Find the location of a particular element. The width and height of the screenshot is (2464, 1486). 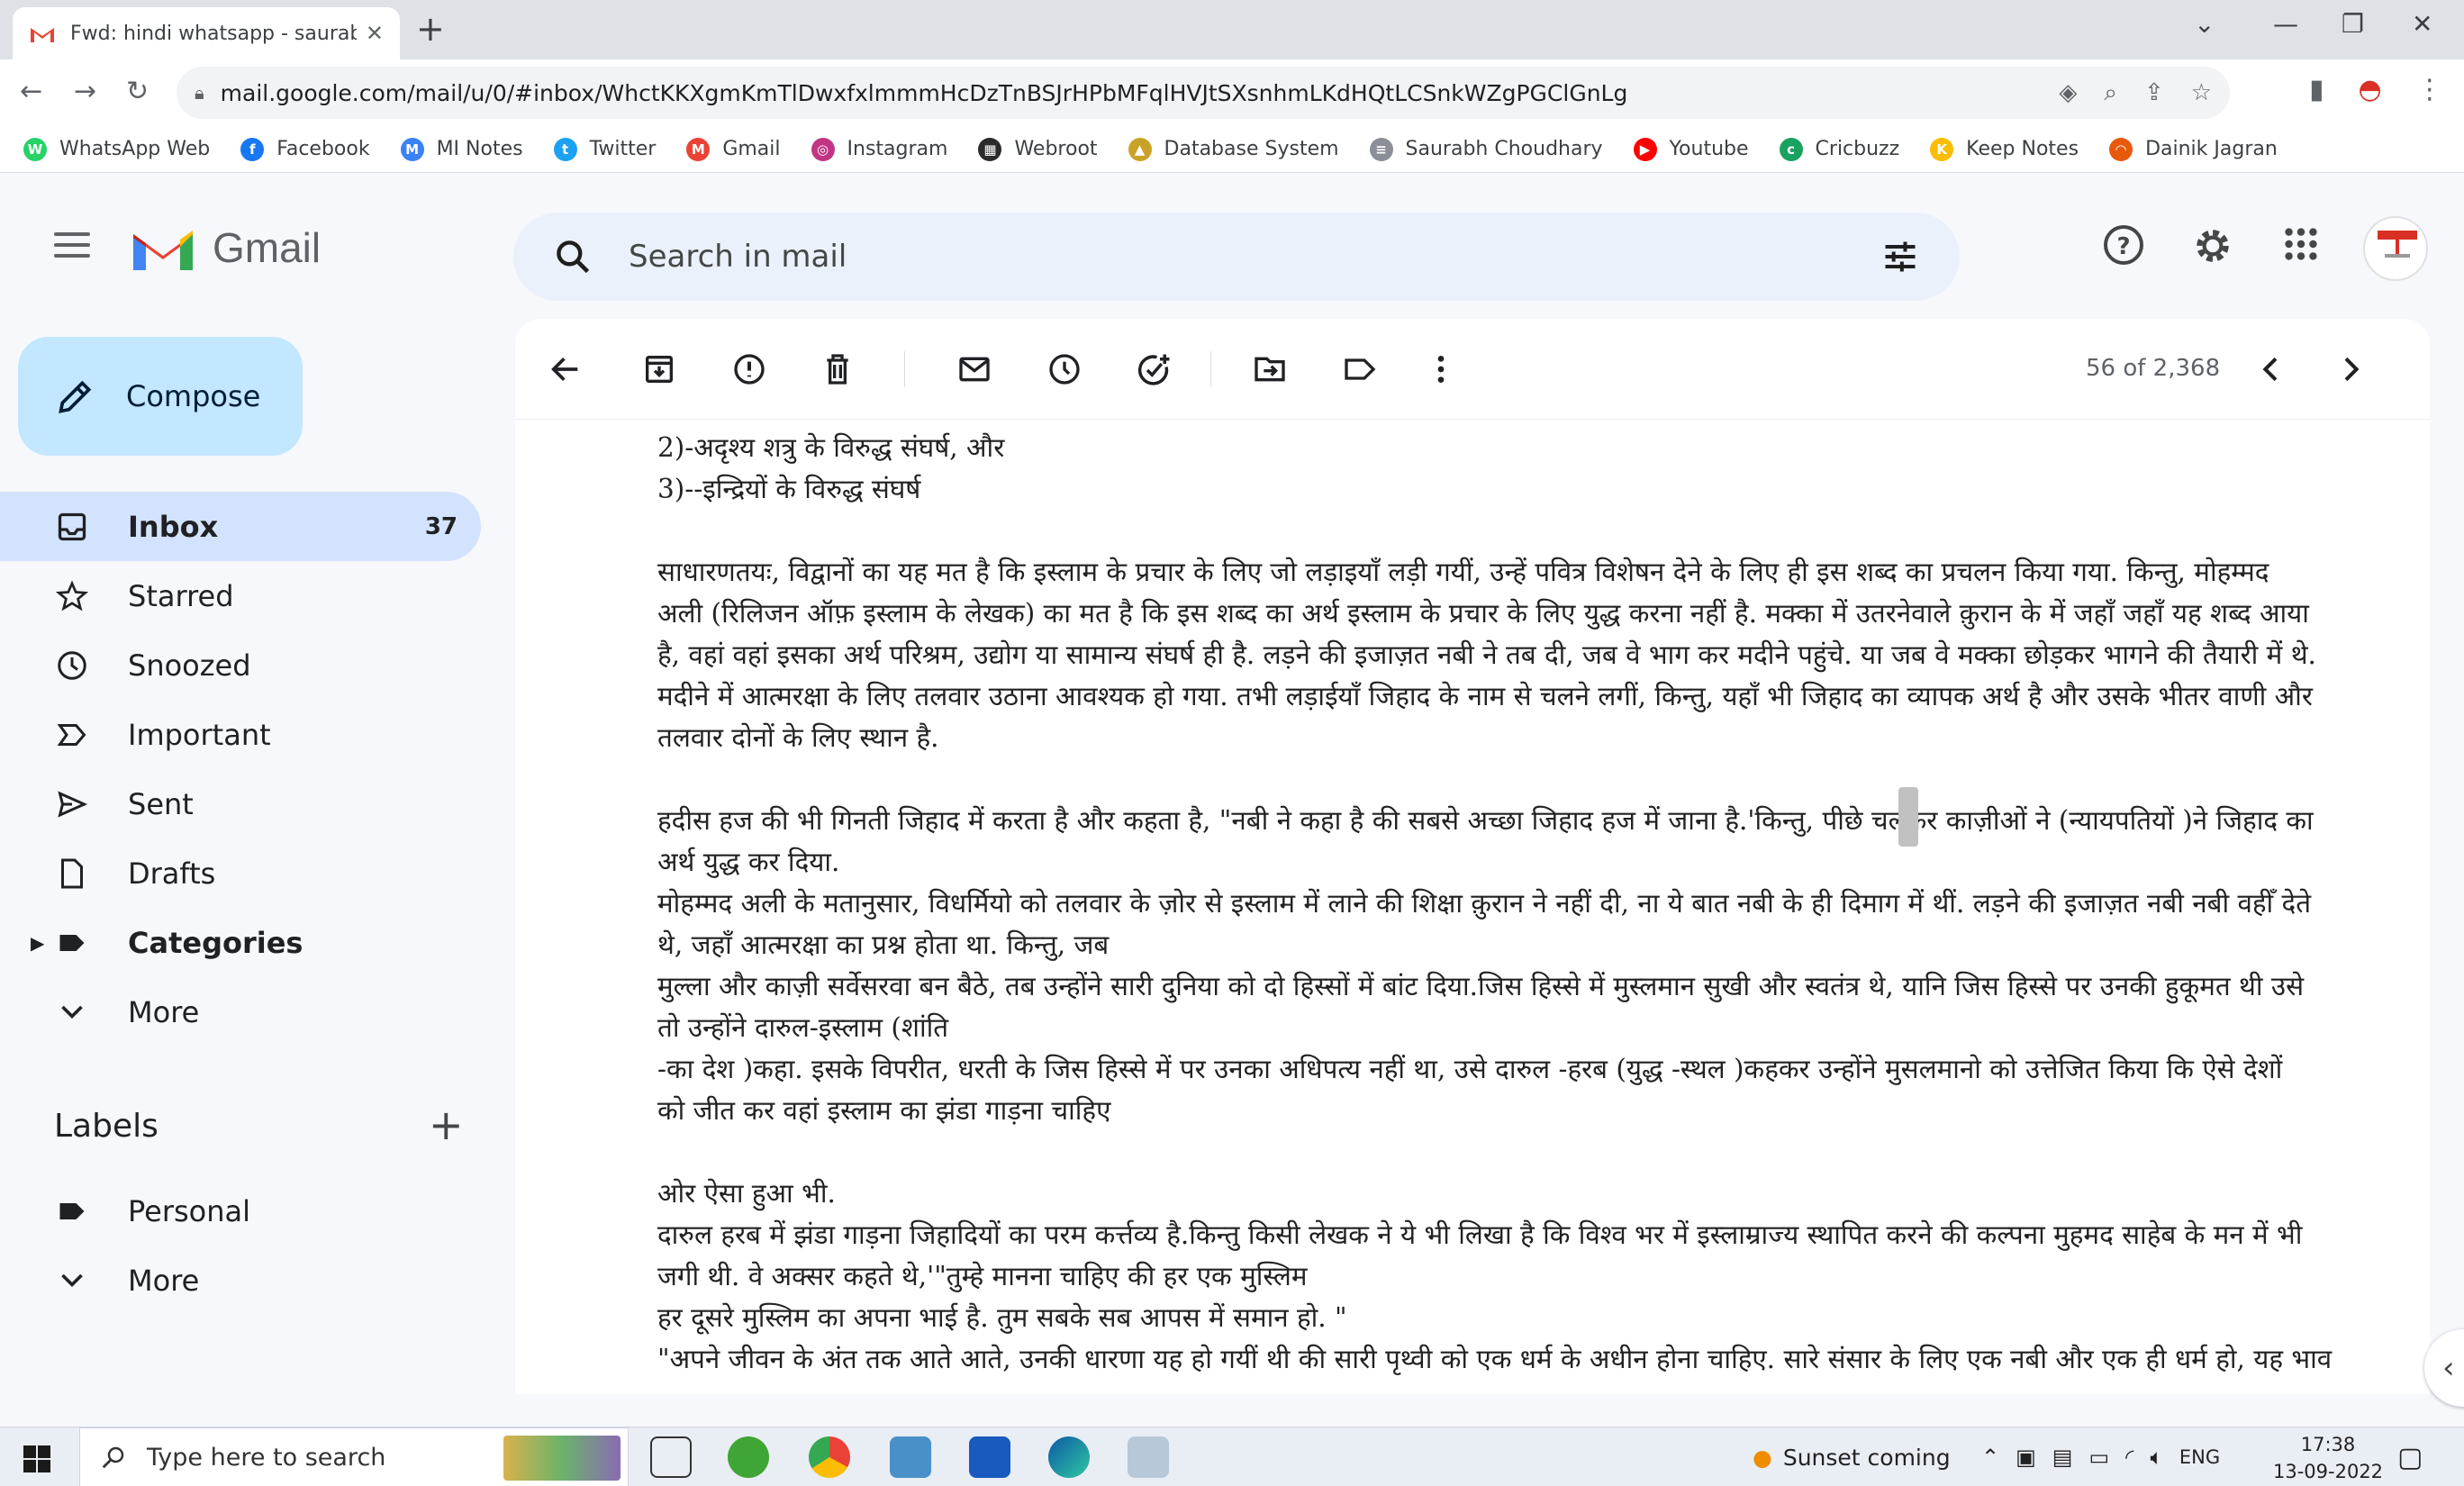

bookmark-item: W WhatsApp Web is located at coordinates (117, 149).